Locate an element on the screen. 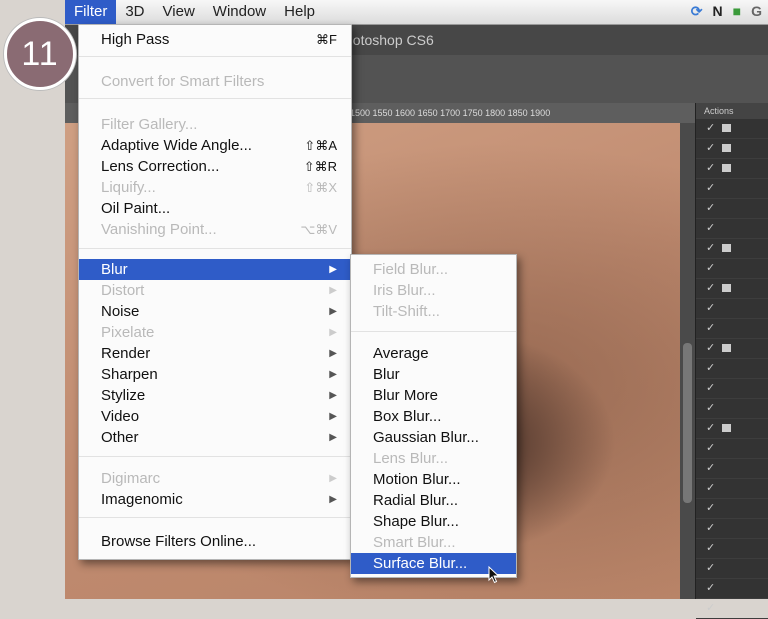 Image resolution: width=768 pixels, height=619 pixels. menu-help: Help is located at coordinates (299, 12).